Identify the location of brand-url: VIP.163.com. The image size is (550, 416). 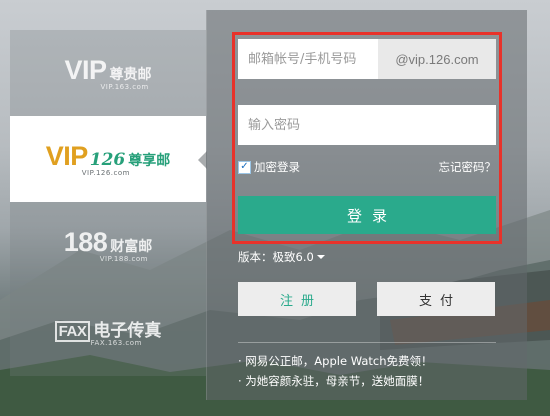
(124, 87).